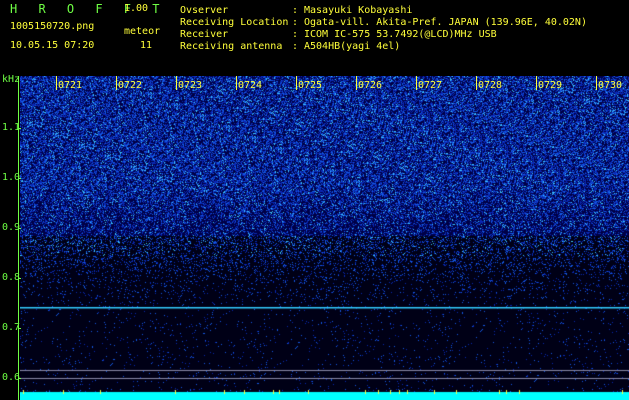  What do you see at coordinates (295, 10) in the screenshot?
I see `observer-colon: :` at bounding box center [295, 10].